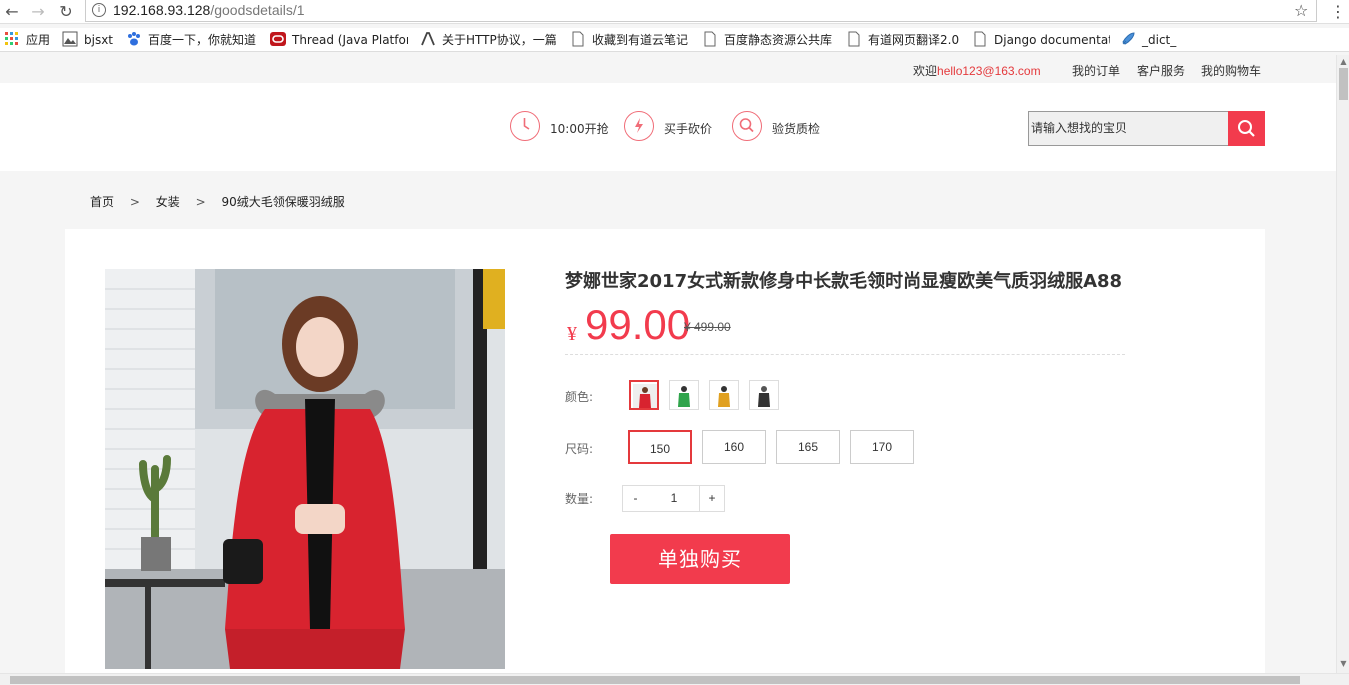 The image size is (1349, 685). Describe the element at coordinates (700, 559) in the screenshot. I see `buy-now-button: 单独购买` at that location.